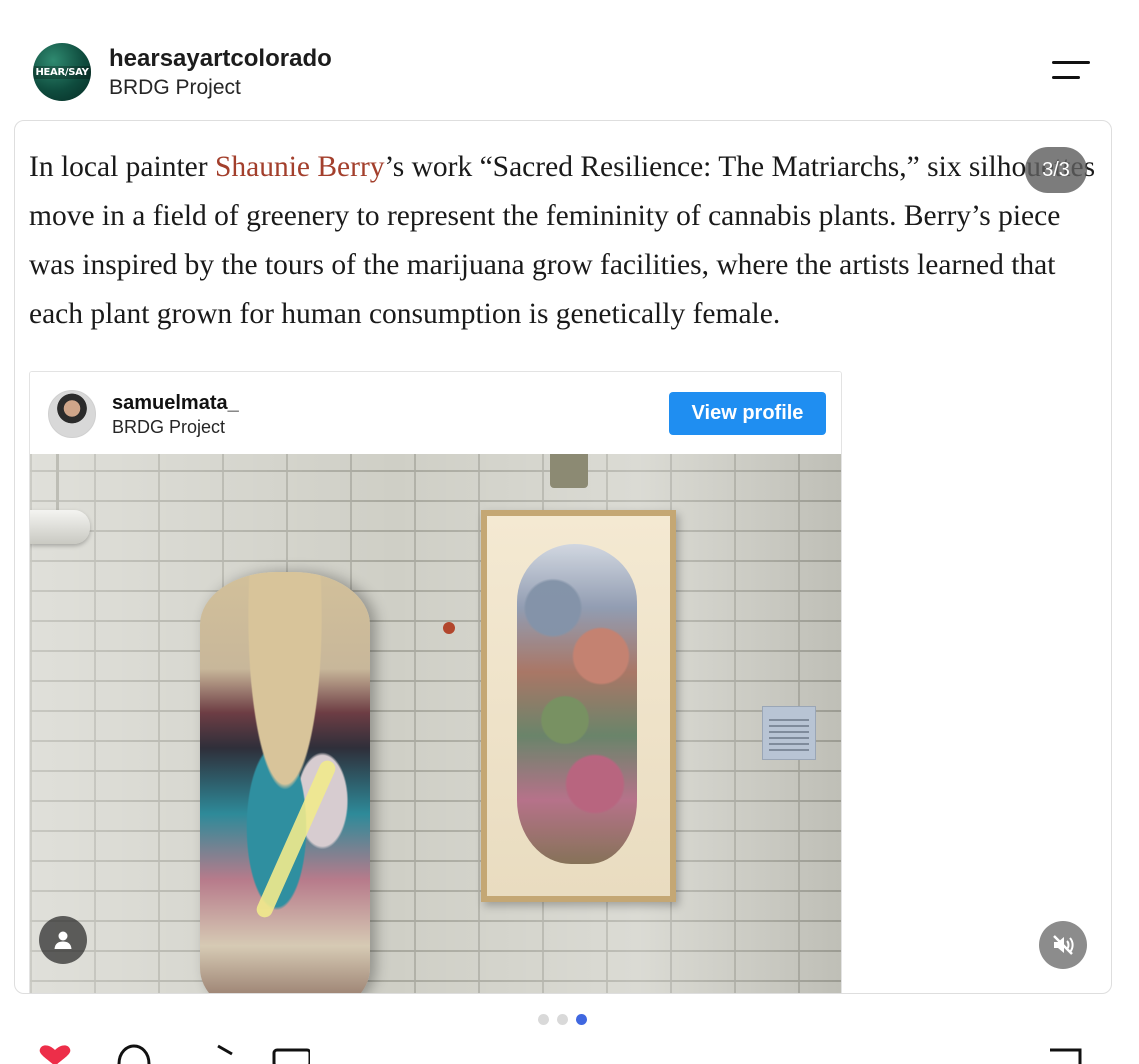 The width and height of the screenshot is (1139, 1064). Describe the element at coordinates (175, 403) in the screenshot. I see `embed-username: samuelmata_` at that location.